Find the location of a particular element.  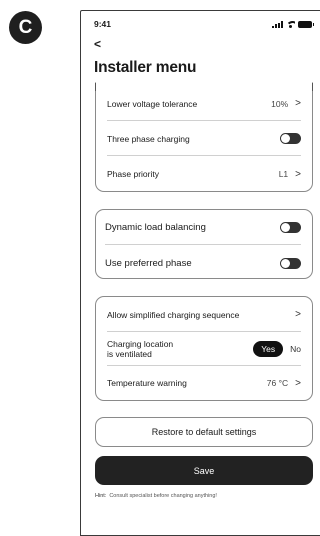

three-phase-toggle is located at coordinates (290, 138).